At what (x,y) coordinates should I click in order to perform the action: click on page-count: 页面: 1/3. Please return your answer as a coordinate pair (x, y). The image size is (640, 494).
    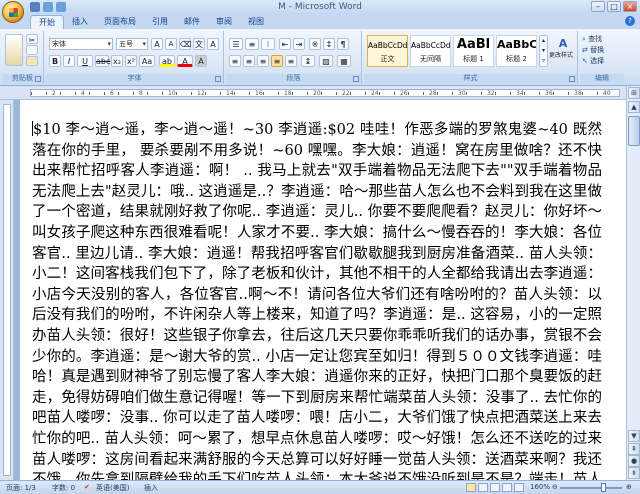
    Looking at the image, I should click on (21, 488).